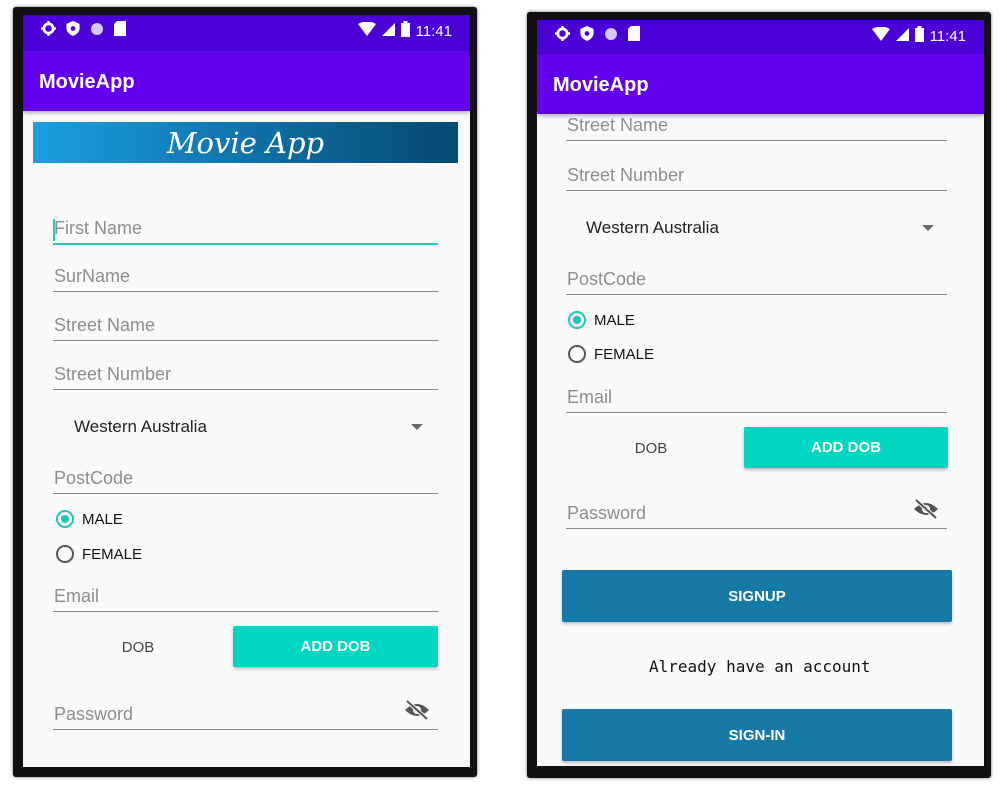  Describe the element at coordinates (760, 666) in the screenshot. I see `already-have-account-text: Already have an account` at that location.